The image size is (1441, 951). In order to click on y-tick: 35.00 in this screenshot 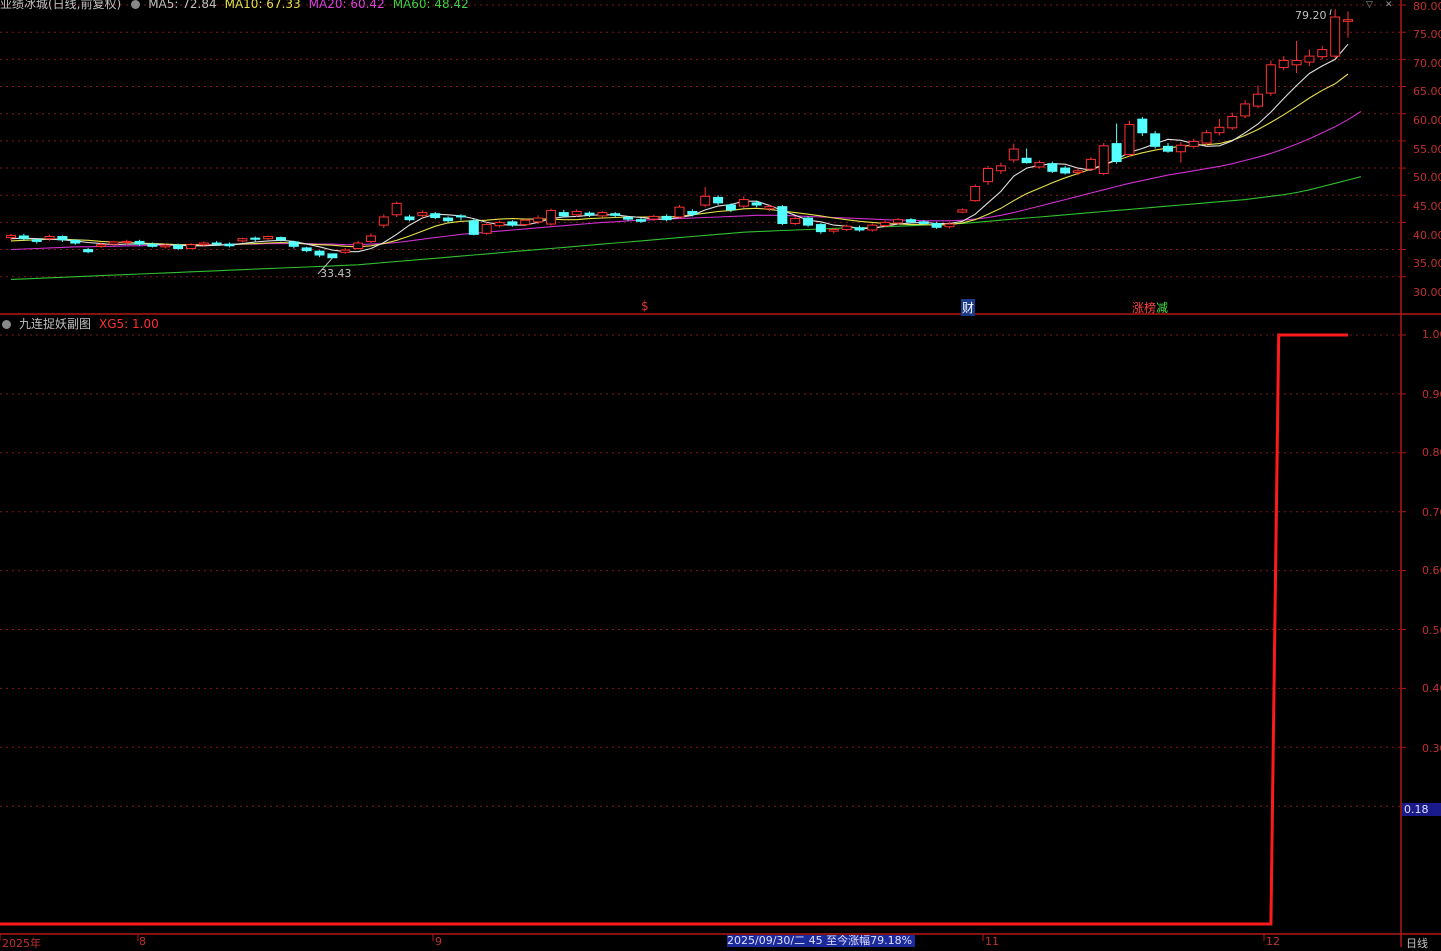, I will do `click(1427, 263)`.